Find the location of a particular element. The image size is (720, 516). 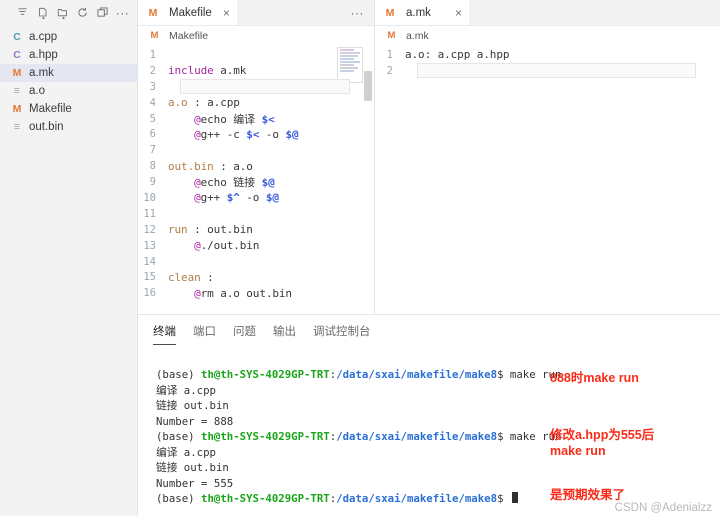

terminal-cursor is located at coordinates (514, 497).